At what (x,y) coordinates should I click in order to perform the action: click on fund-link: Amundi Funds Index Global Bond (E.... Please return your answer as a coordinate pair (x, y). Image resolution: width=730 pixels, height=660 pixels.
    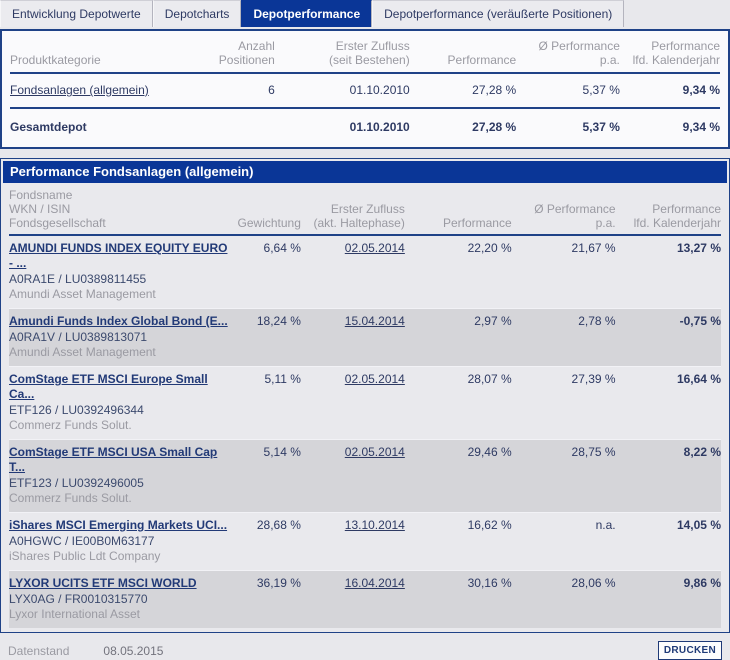
    Looking at the image, I should click on (119, 321).